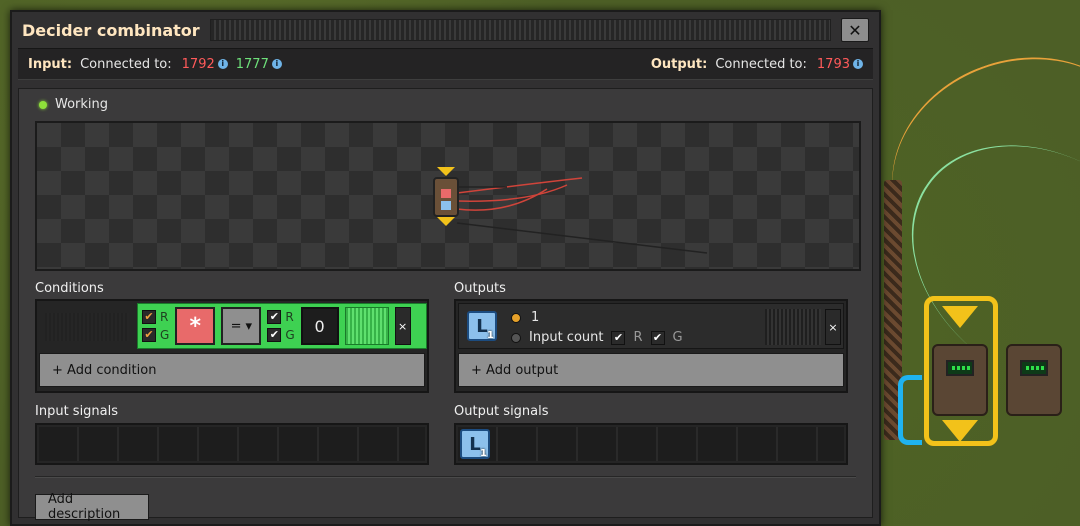  What do you see at coordinates (77, 411) in the screenshot?
I see `input-signals-title: Input signals` at bounding box center [77, 411].